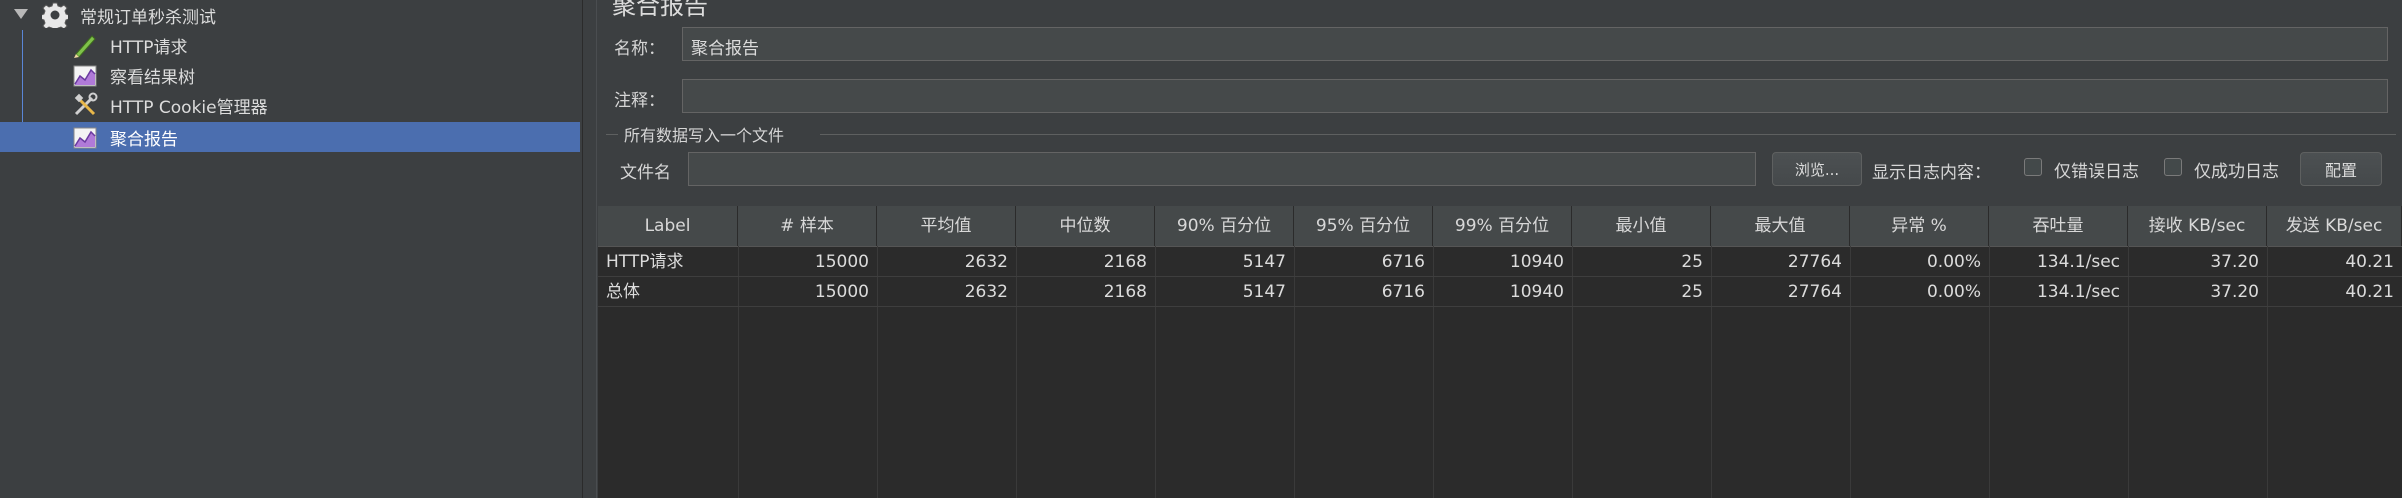 The image size is (2402, 498). What do you see at coordinates (2236, 172) in the screenshot?
I see `success-only-label: 仅成功日志` at bounding box center [2236, 172].